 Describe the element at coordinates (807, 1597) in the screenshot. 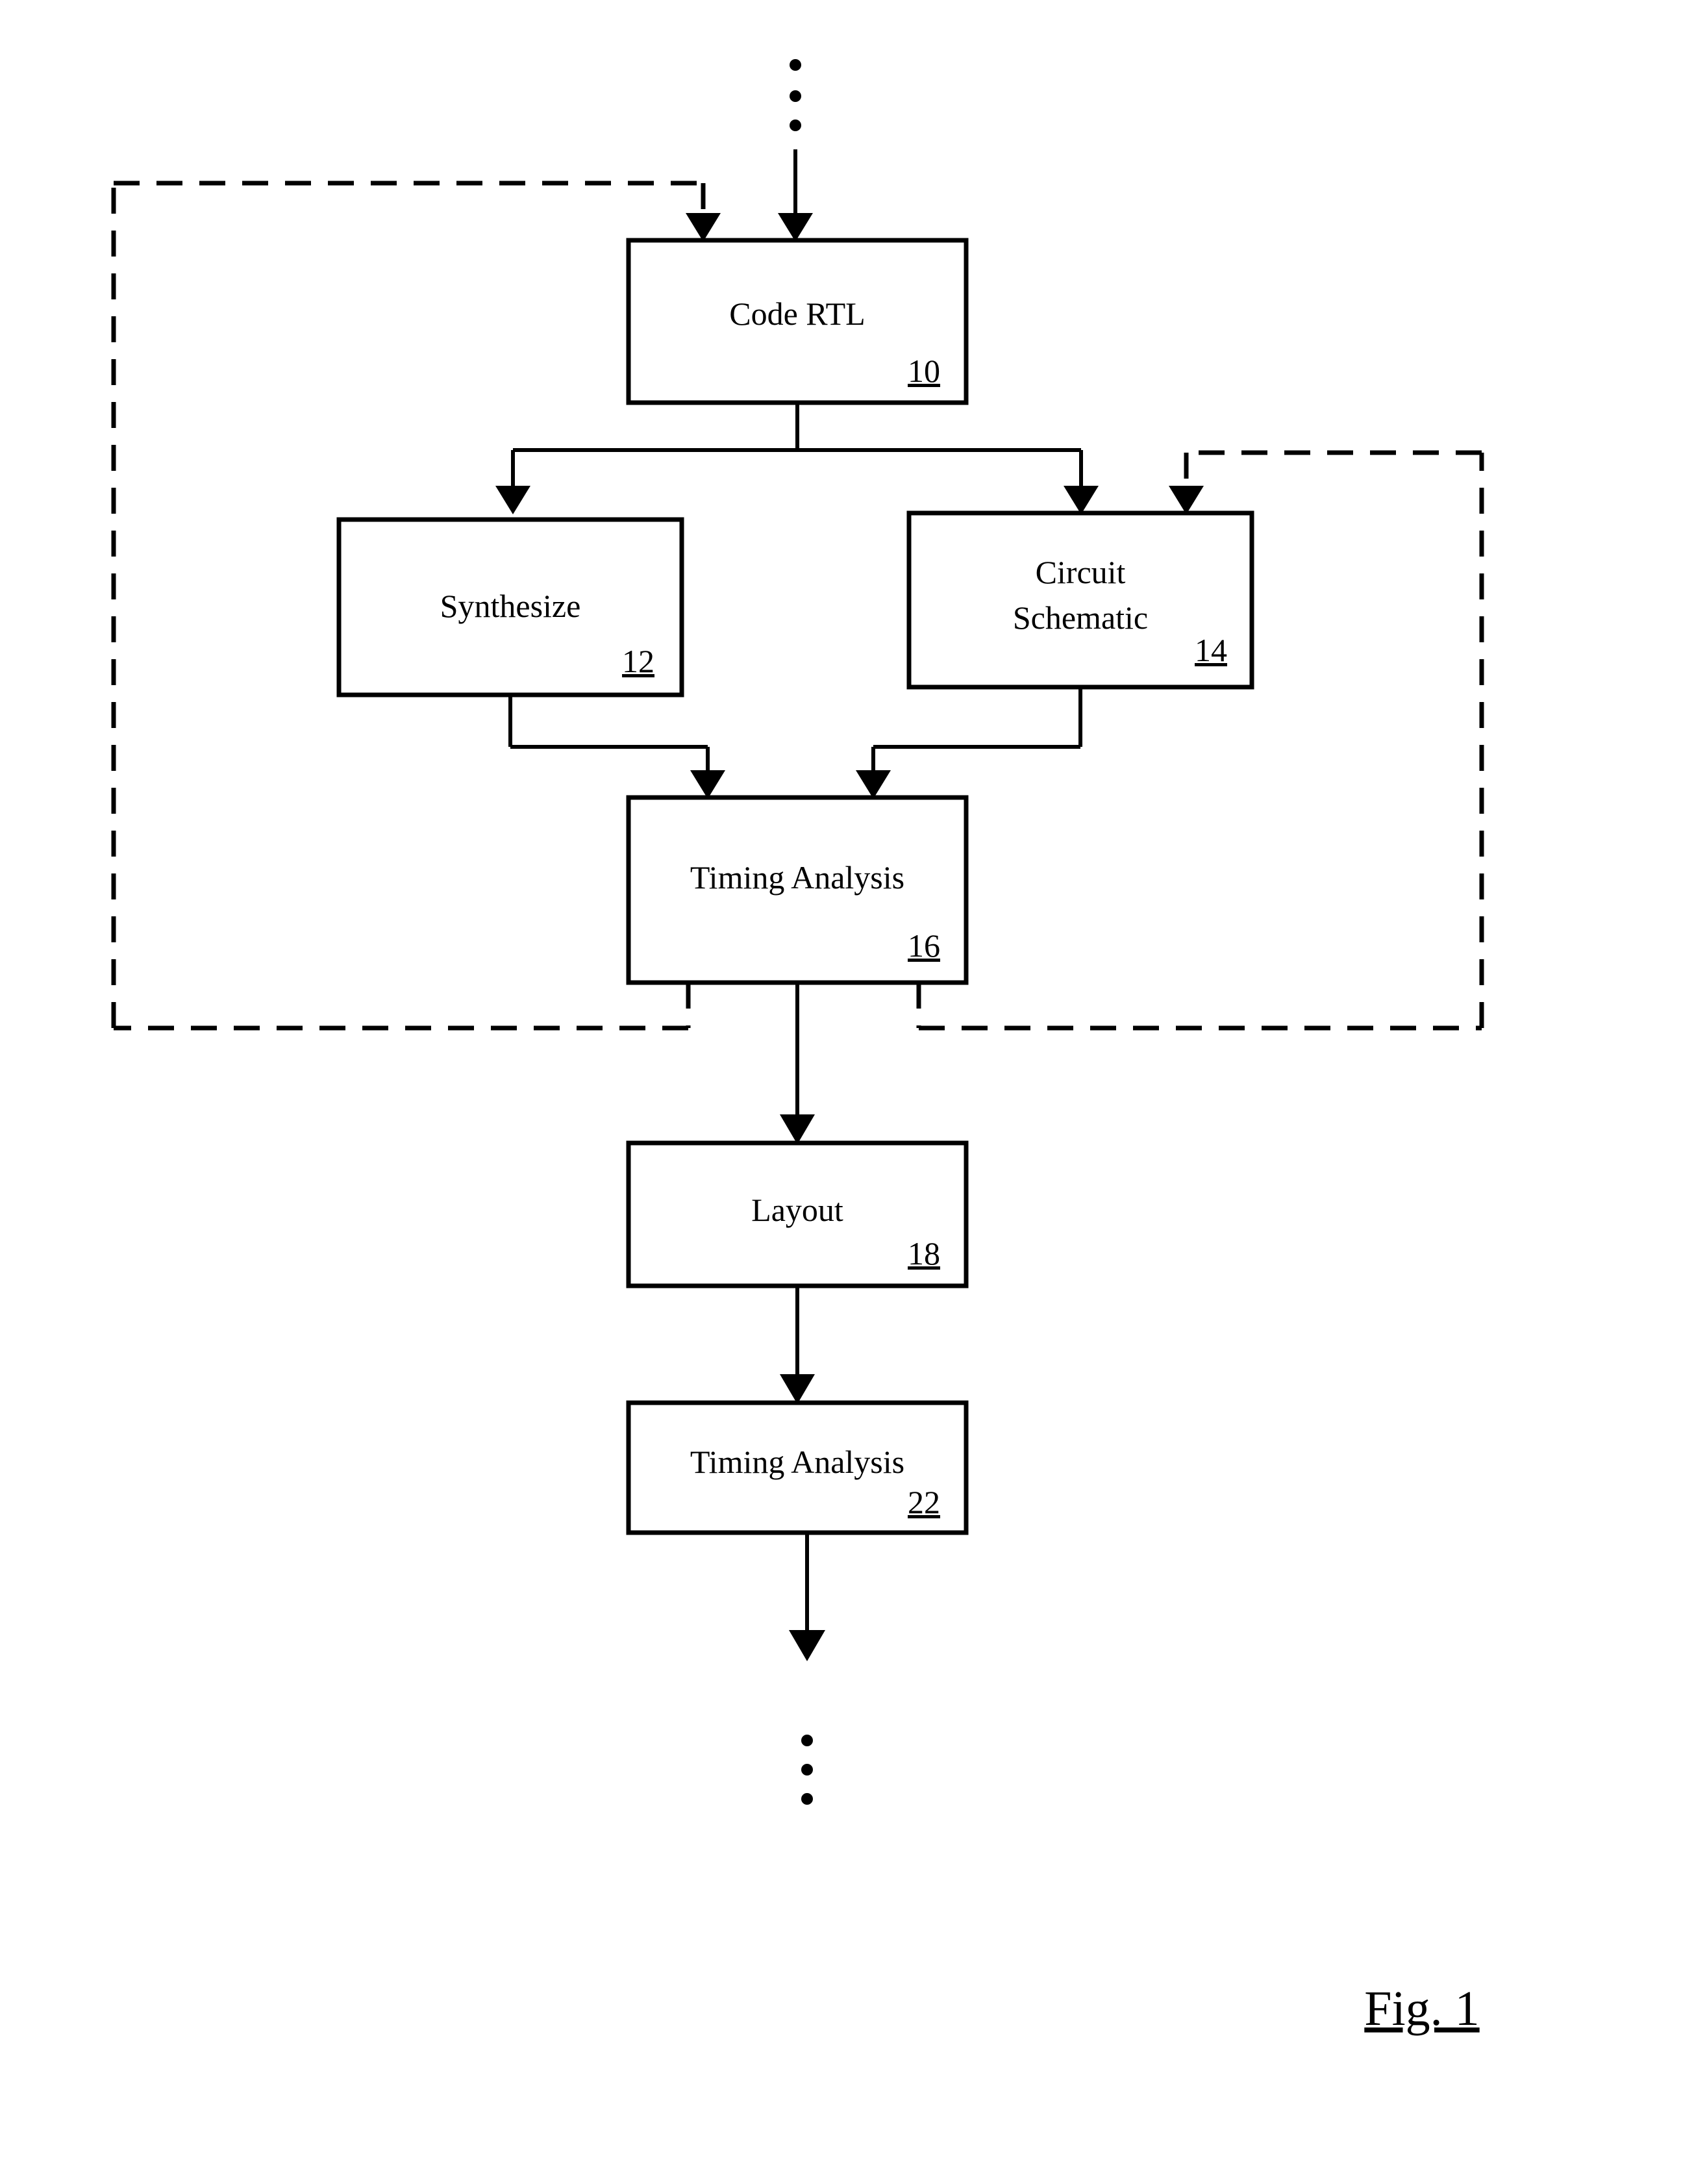

I see `connector-timing-analysis-22-to-flow-out` at that location.